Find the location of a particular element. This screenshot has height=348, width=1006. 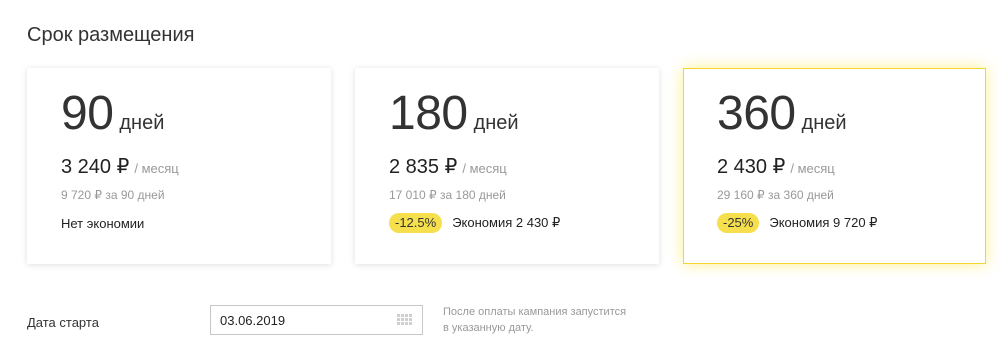

plan-saving: Экономия 2 430 ₽ is located at coordinates (506, 222).